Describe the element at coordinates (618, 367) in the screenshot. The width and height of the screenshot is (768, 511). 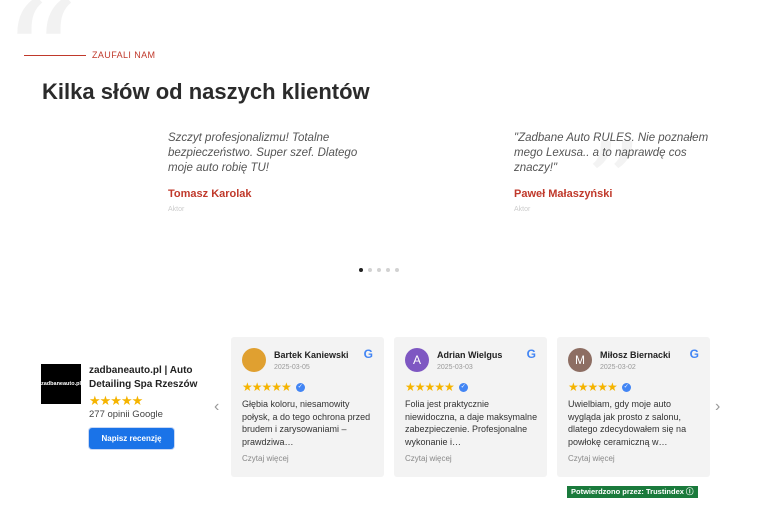
I see `review-date: 2025-03-02` at that location.